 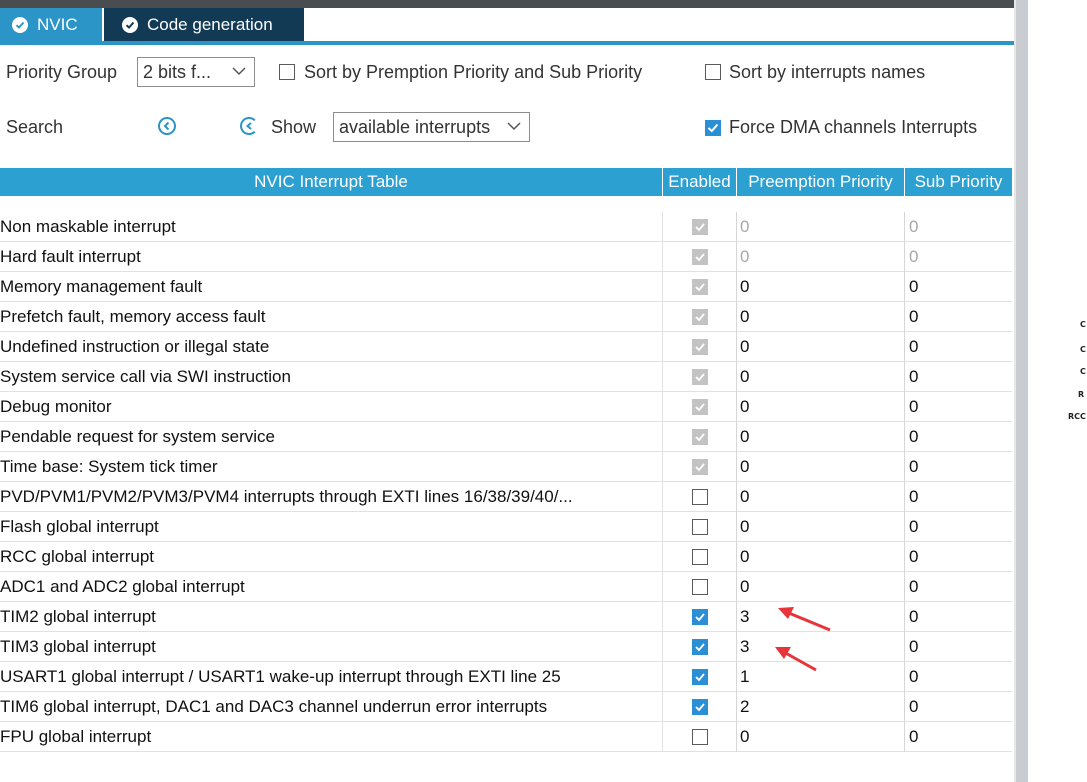 I want to click on table-row: Pendable request for system service 0 0, so click(x=506, y=437).